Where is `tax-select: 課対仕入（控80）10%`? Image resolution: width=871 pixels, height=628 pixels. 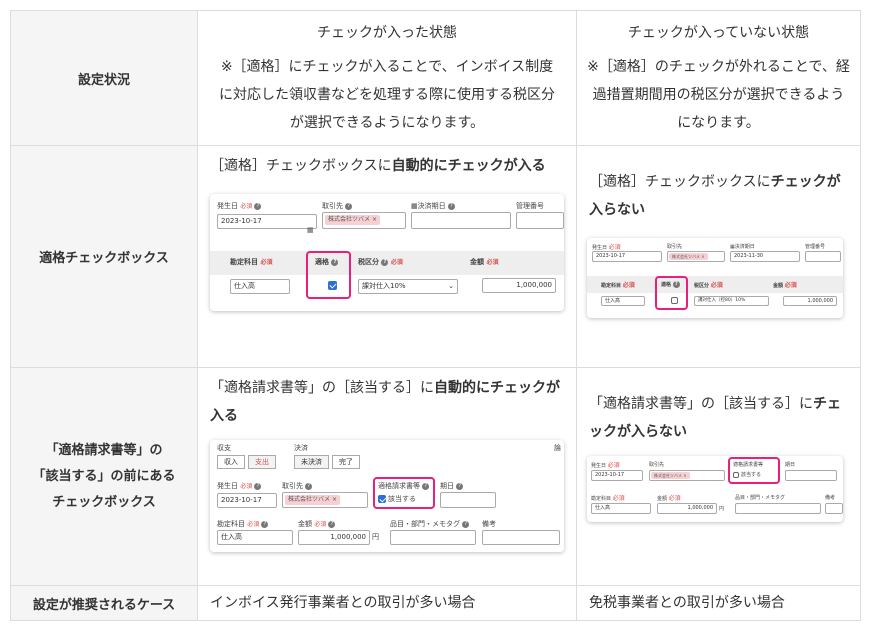 tax-select: 課対仕入（控80）10% is located at coordinates (731, 301).